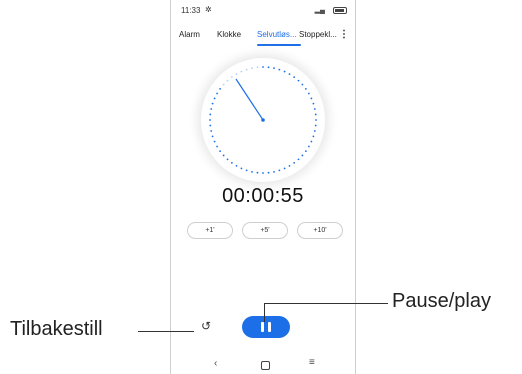  What do you see at coordinates (326, 303) in the screenshot?
I see `pause-play-callout-line-horizontal` at bounding box center [326, 303].